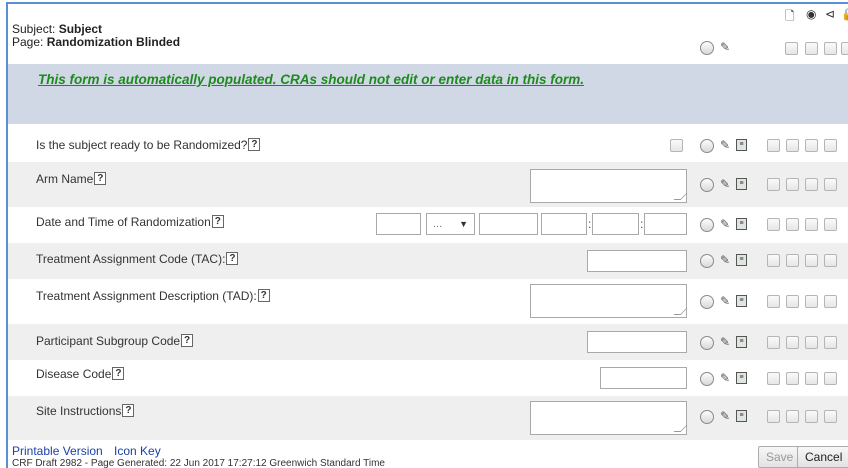 The height and width of the screenshot is (468, 848). I want to click on tac-input, so click(637, 261).